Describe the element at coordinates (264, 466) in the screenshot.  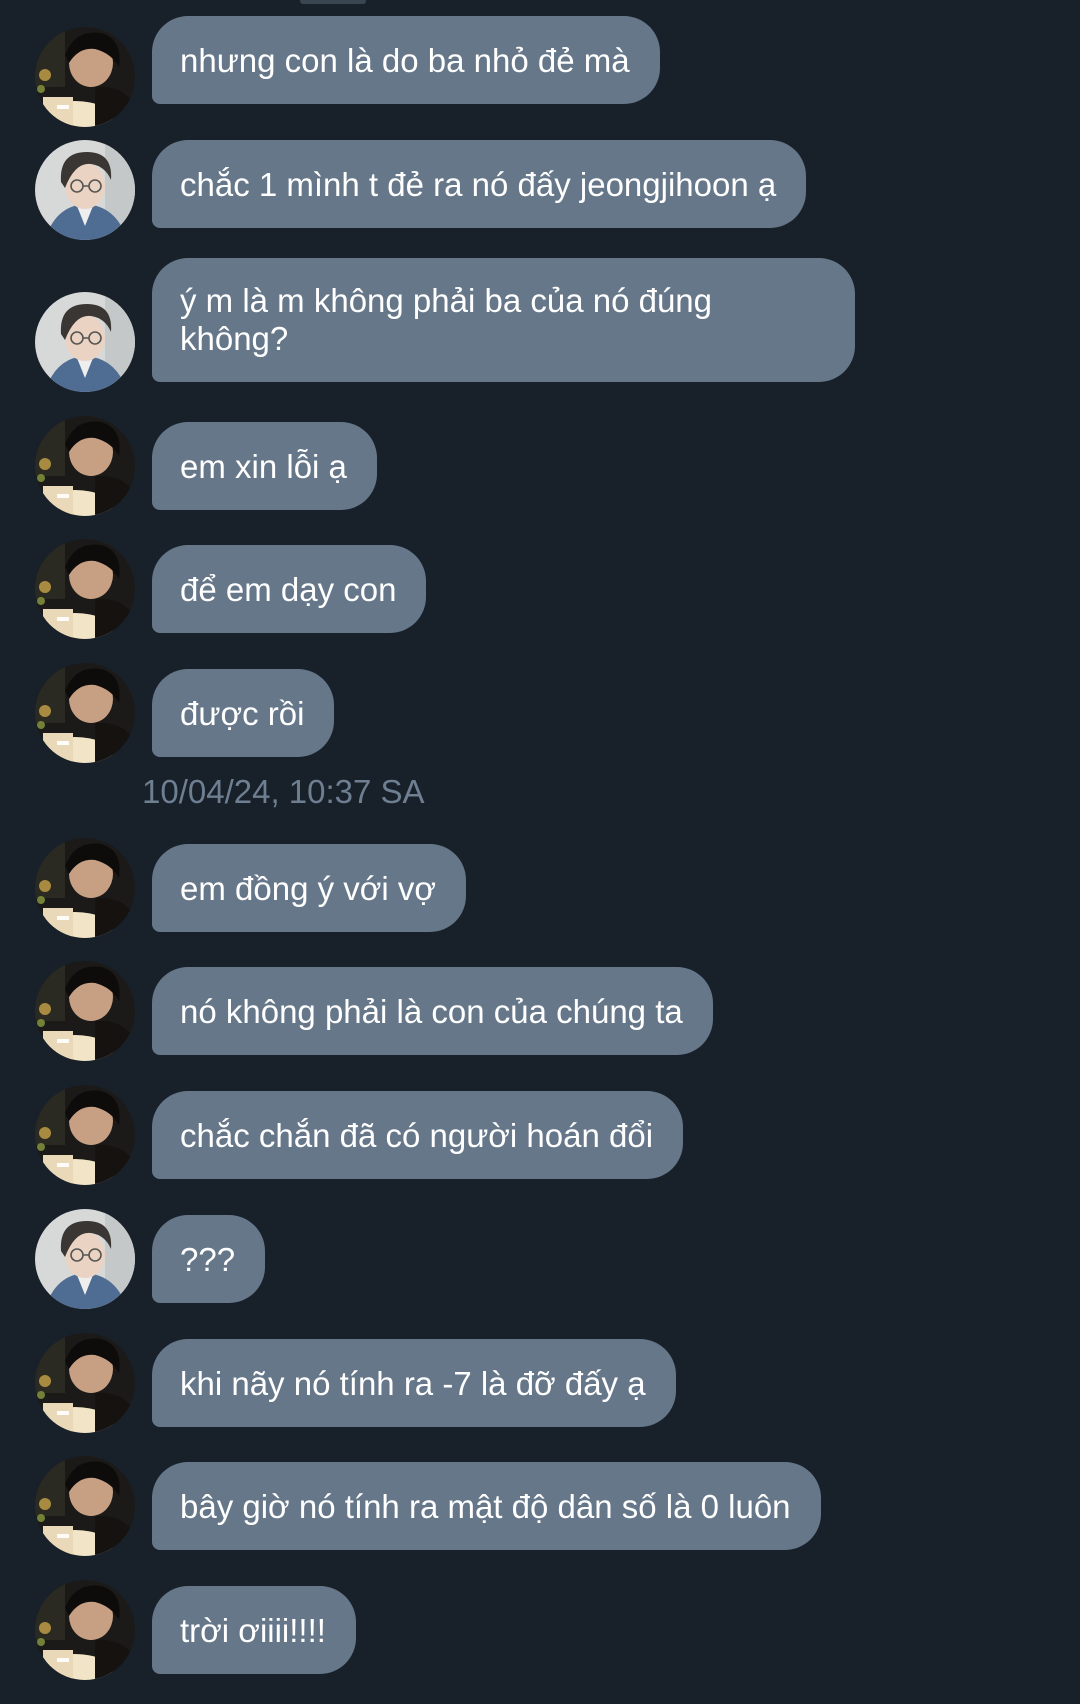
I see `message-bubble: em xin lỗi ạ` at that location.